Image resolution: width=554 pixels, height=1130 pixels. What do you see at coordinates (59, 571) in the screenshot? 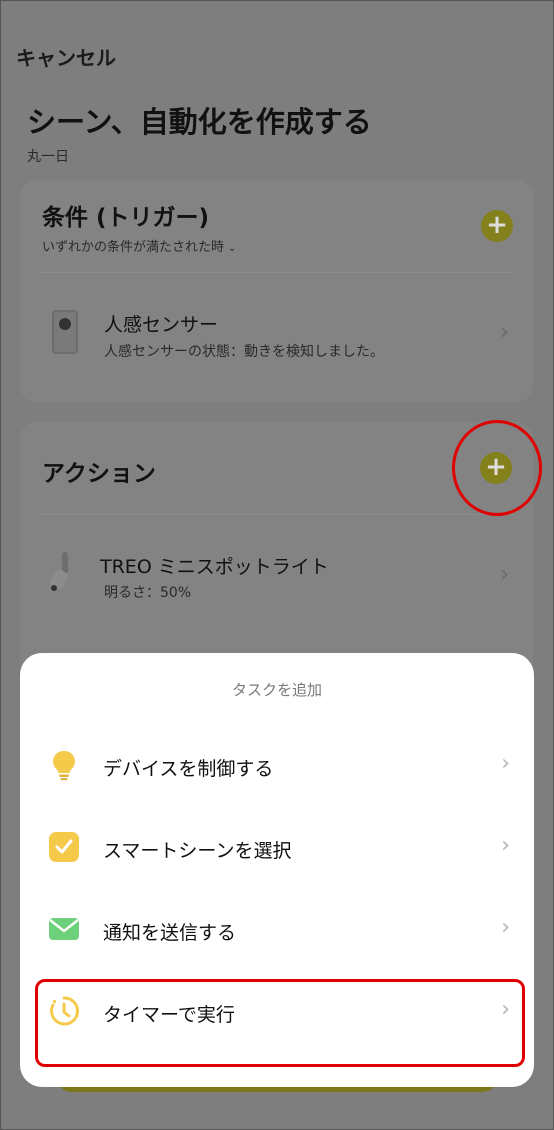
I see `spotlight-icon` at bounding box center [59, 571].